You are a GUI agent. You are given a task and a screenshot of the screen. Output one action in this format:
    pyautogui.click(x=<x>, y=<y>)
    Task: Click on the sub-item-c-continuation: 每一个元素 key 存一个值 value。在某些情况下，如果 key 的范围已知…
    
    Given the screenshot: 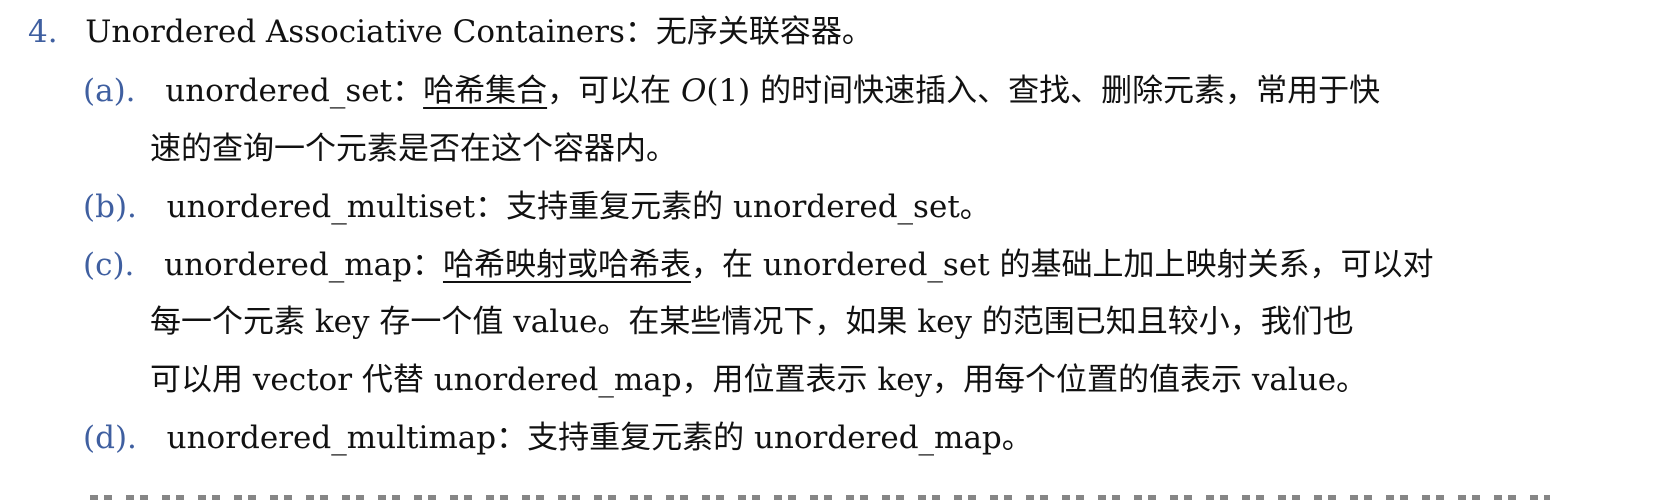 What is the action you would take?
    pyautogui.click(x=752, y=322)
    